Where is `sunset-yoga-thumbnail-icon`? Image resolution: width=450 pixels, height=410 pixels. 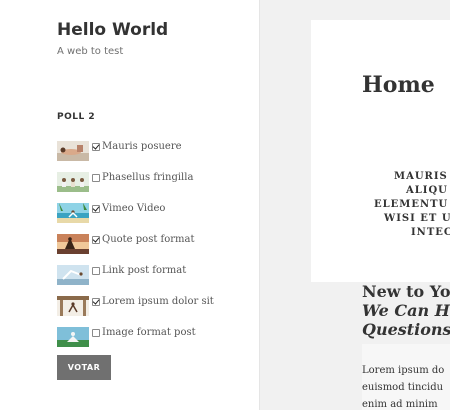
sunset-yoga-thumbnail-icon is located at coordinates (73, 244).